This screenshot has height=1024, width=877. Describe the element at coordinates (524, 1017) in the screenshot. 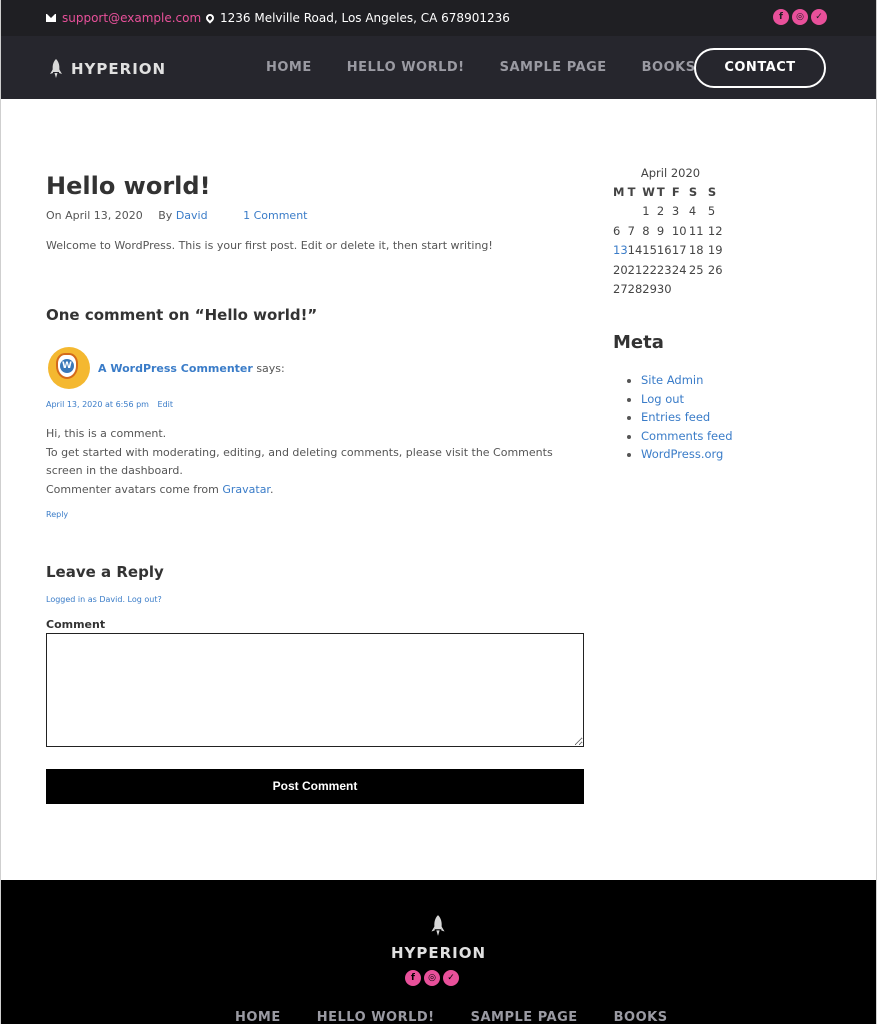

I see `footer-nav-sample-page: SAMPLE PAGE` at that location.